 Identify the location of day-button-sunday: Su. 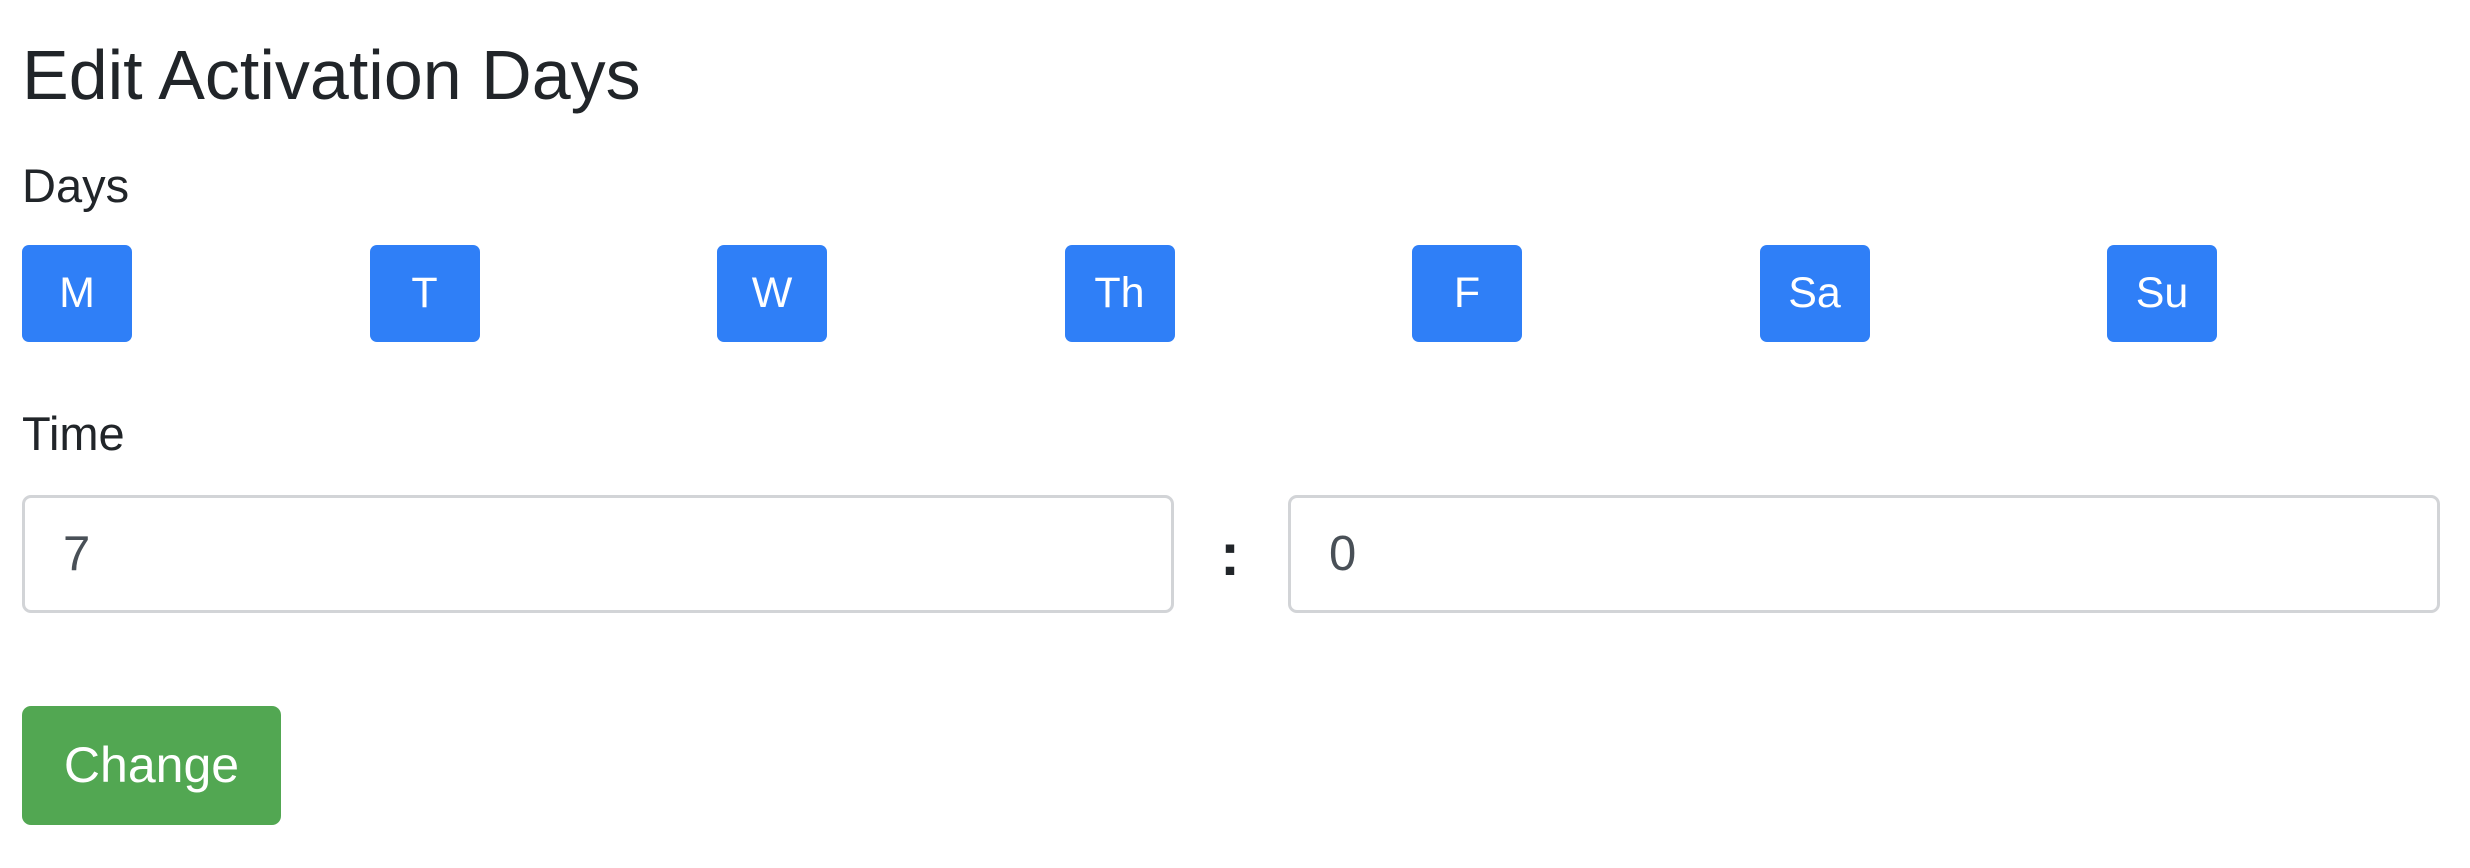
(2162, 293).